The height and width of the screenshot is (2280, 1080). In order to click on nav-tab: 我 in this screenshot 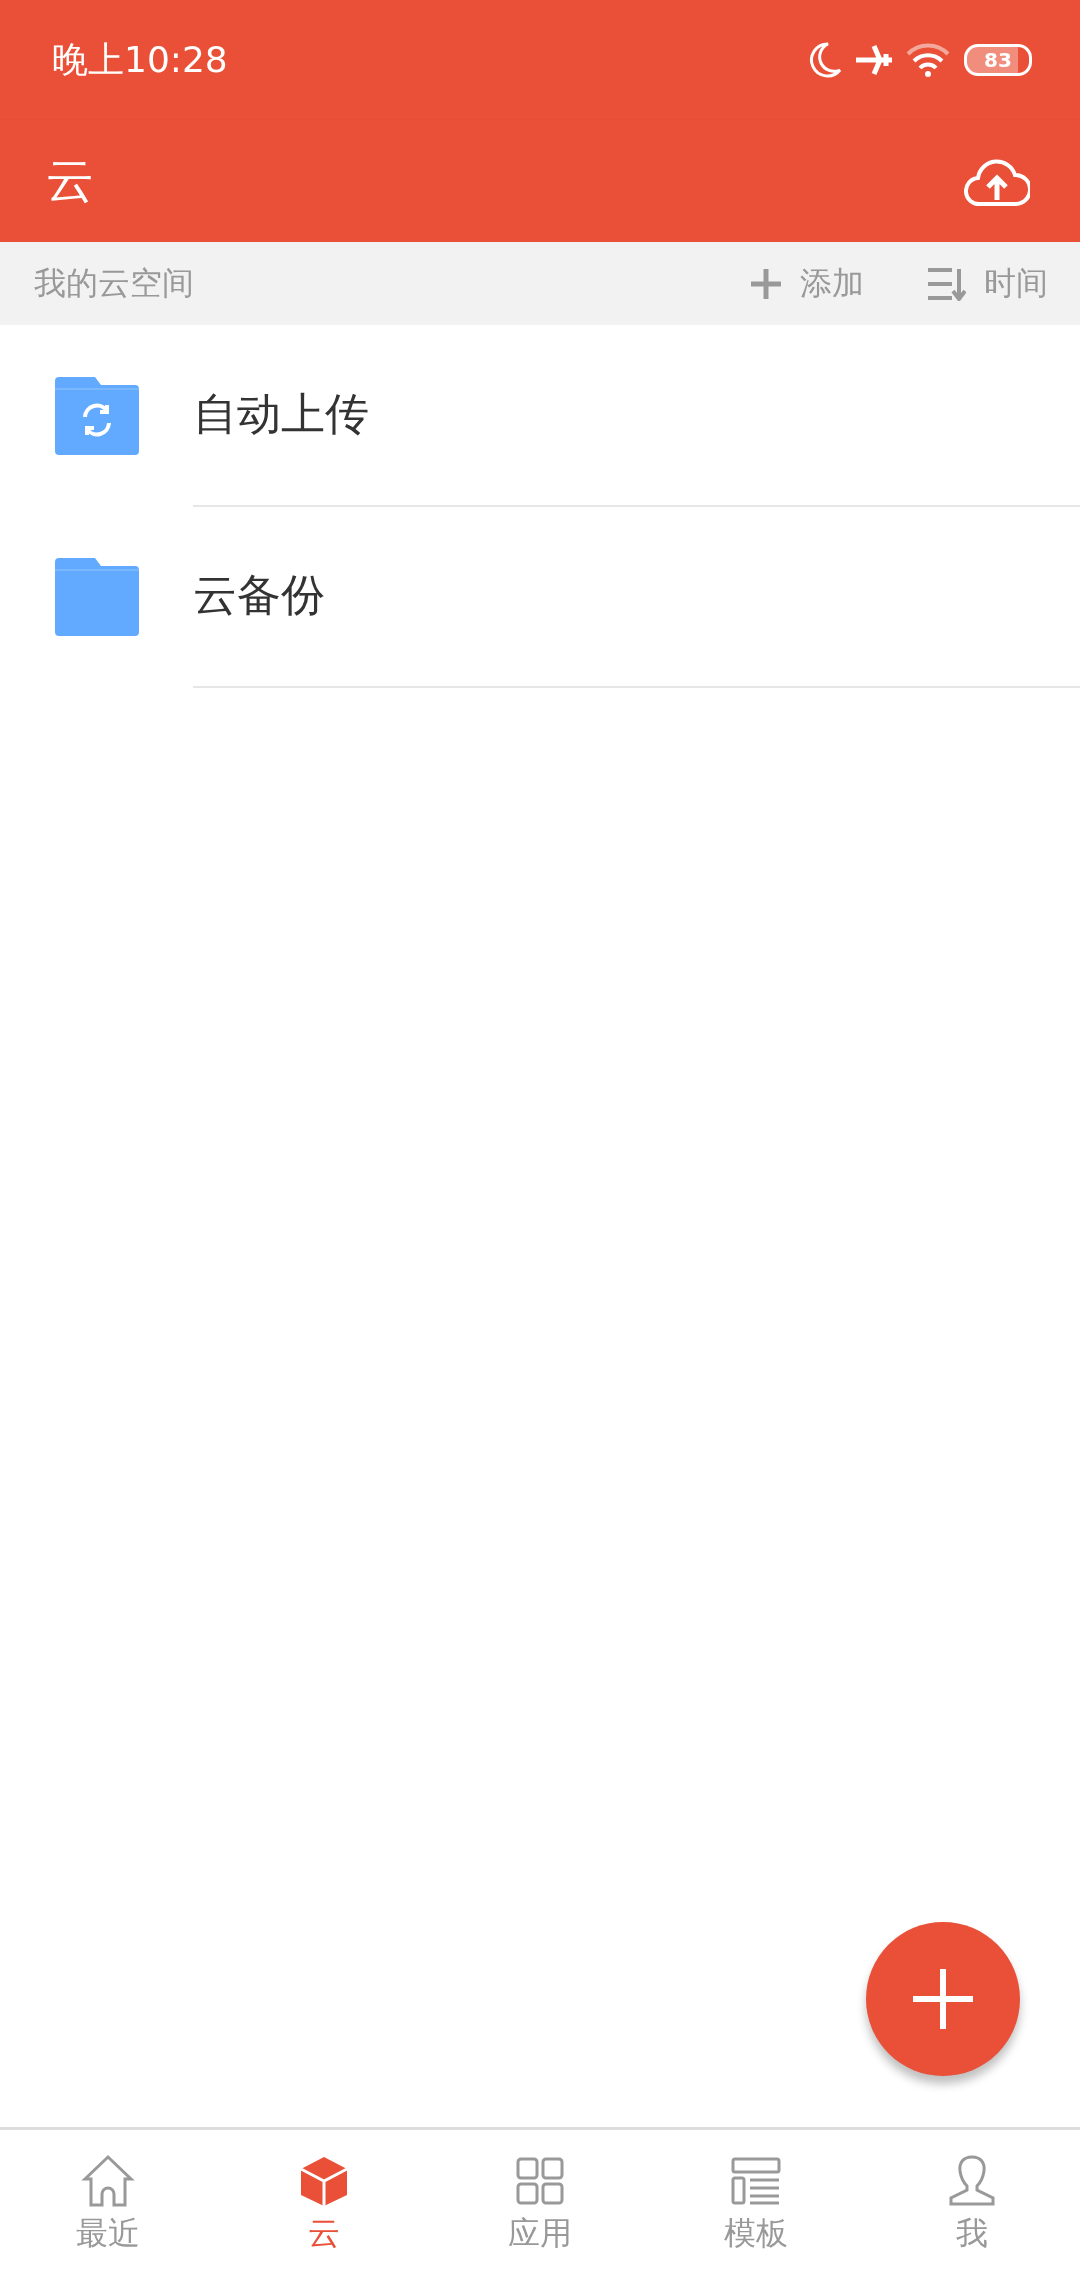, I will do `click(972, 2205)`.